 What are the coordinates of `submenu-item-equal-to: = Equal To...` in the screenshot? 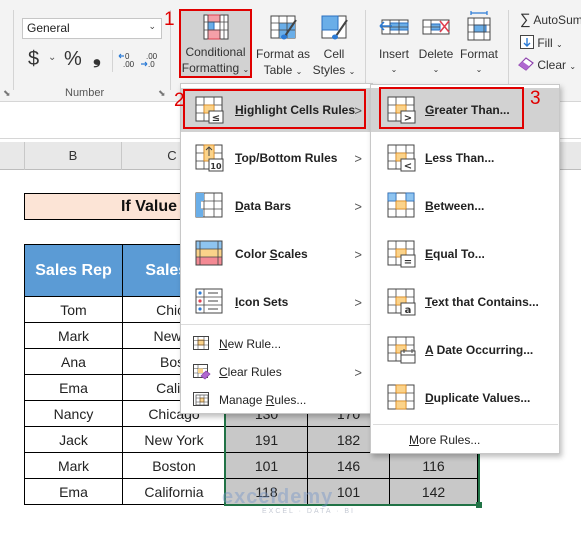 It's located at (465, 254).